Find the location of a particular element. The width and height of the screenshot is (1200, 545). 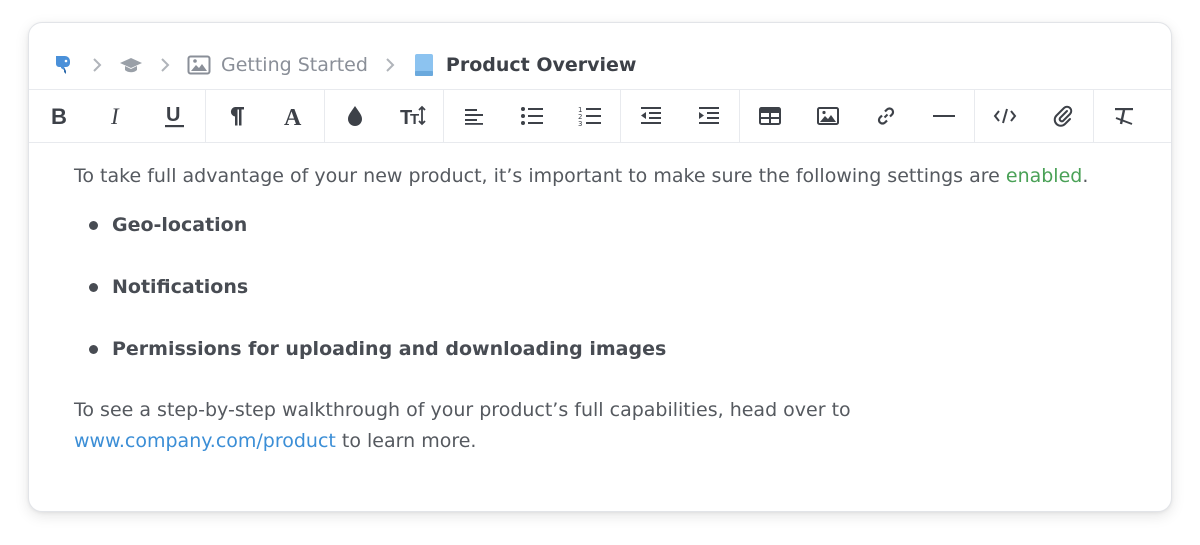

bullet-list-button is located at coordinates (532, 116).